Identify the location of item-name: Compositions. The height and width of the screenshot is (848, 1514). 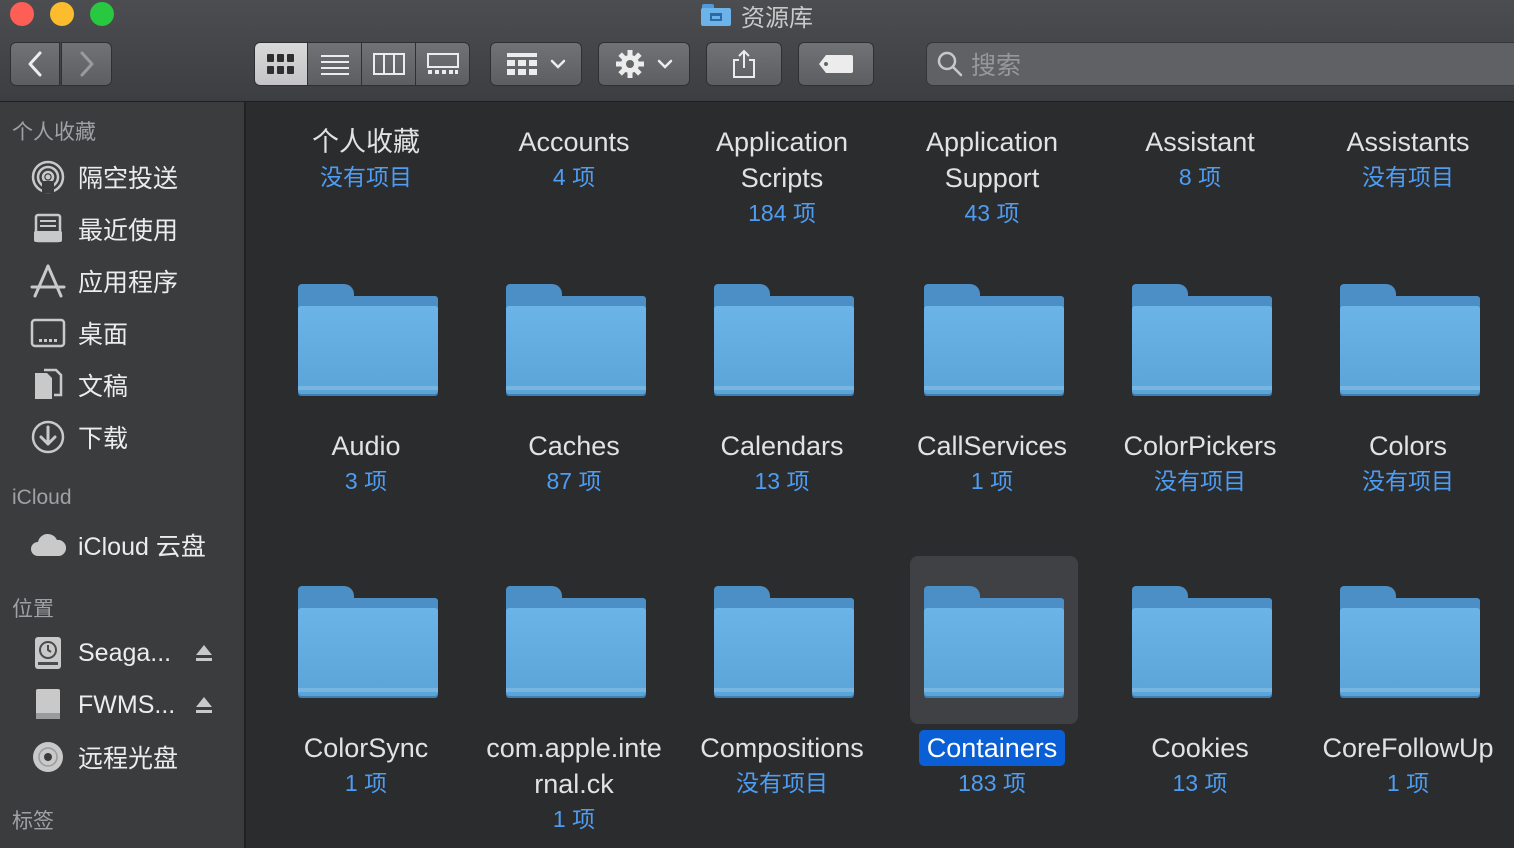
(782, 748).